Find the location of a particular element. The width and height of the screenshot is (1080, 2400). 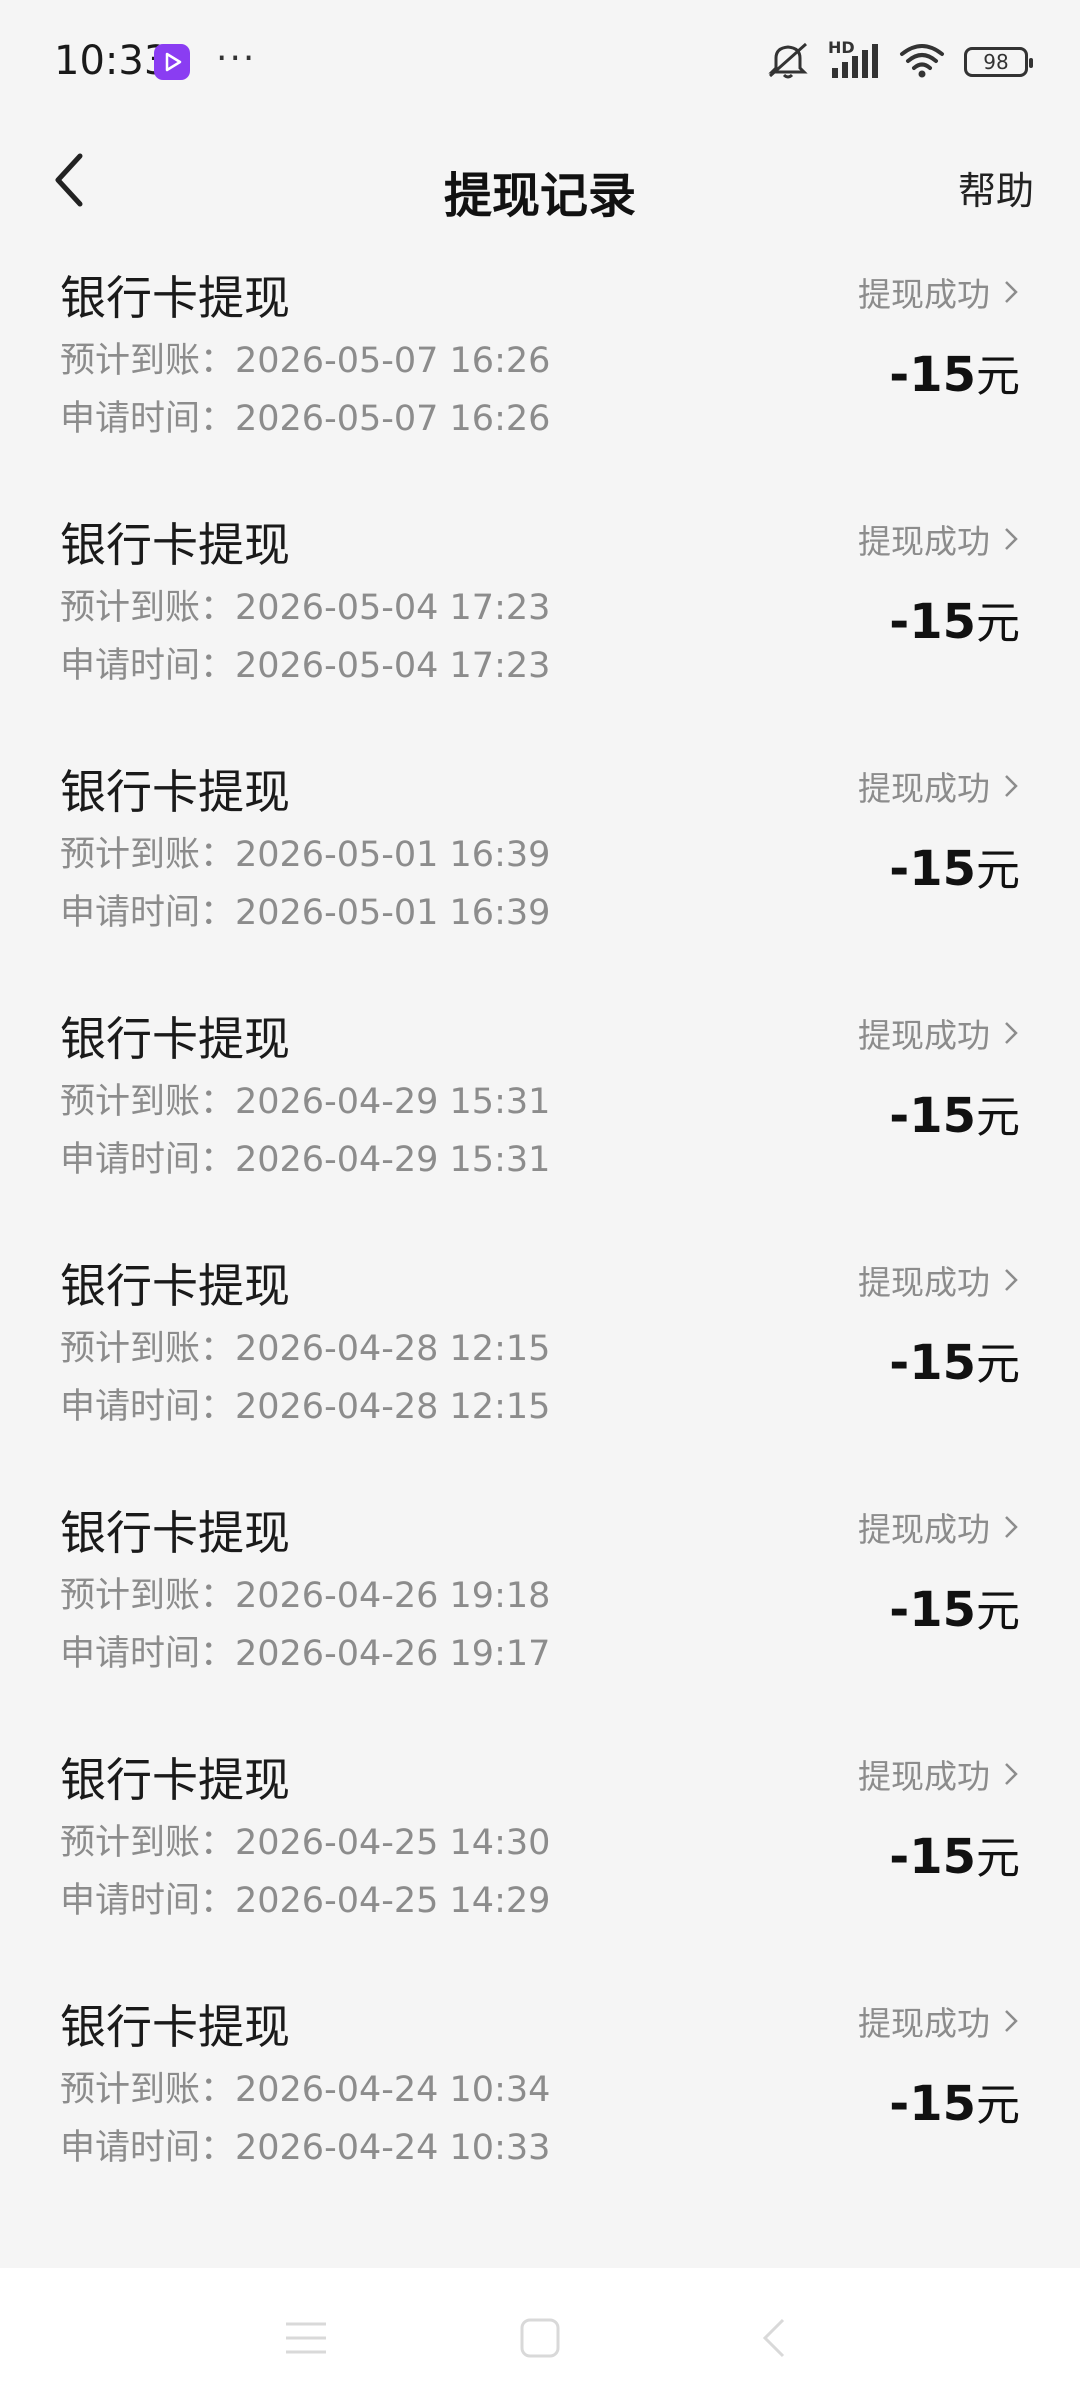

more-dots-icon: ··· is located at coordinates (236, 58).